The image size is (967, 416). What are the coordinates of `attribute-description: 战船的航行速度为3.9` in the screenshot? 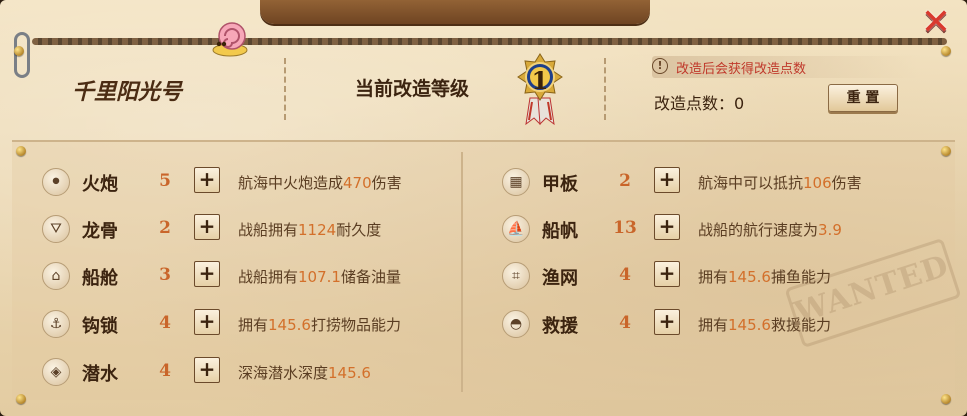 It's located at (770, 230).